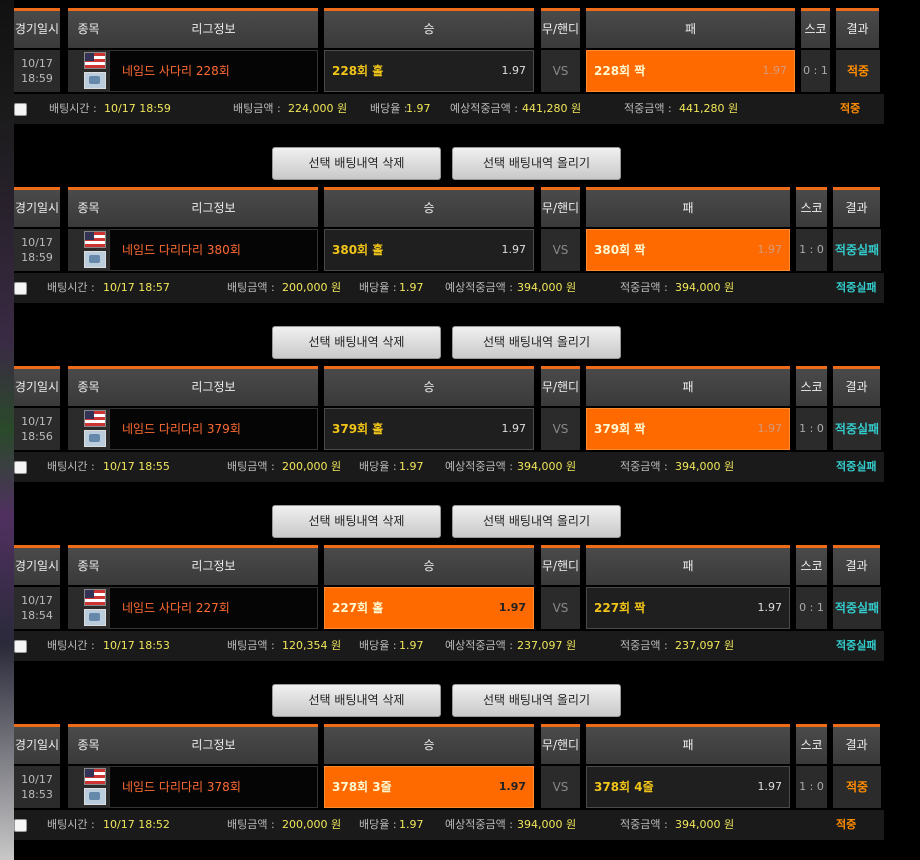 The width and height of the screenshot is (920, 860). What do you see at coordinates (688, 787) in the screenshot?
I see `lose-option: 378회 4줄 1.97` at bounding box center [688, 787].